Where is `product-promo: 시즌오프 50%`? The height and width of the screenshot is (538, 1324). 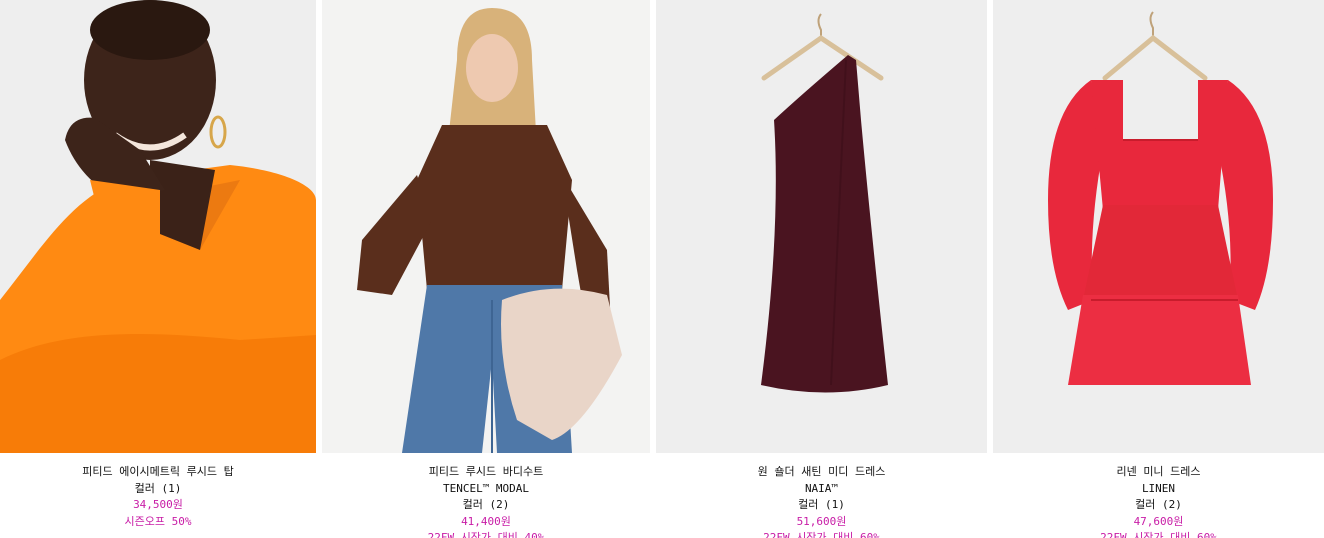
product-promo: 시즌오프 50% is located at coordinates (158, 521).